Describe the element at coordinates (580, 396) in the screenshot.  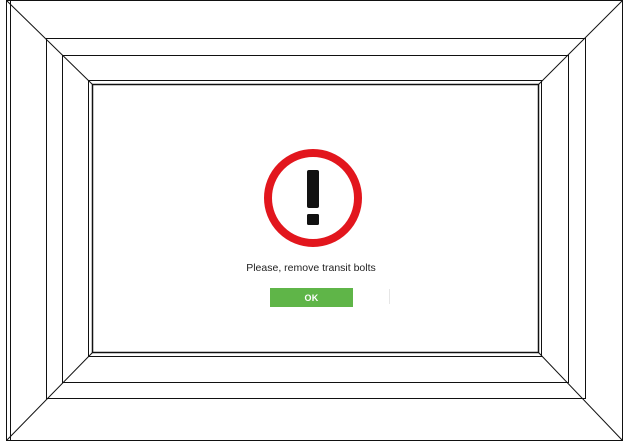
I see `bevel-bottom-right` at that location.